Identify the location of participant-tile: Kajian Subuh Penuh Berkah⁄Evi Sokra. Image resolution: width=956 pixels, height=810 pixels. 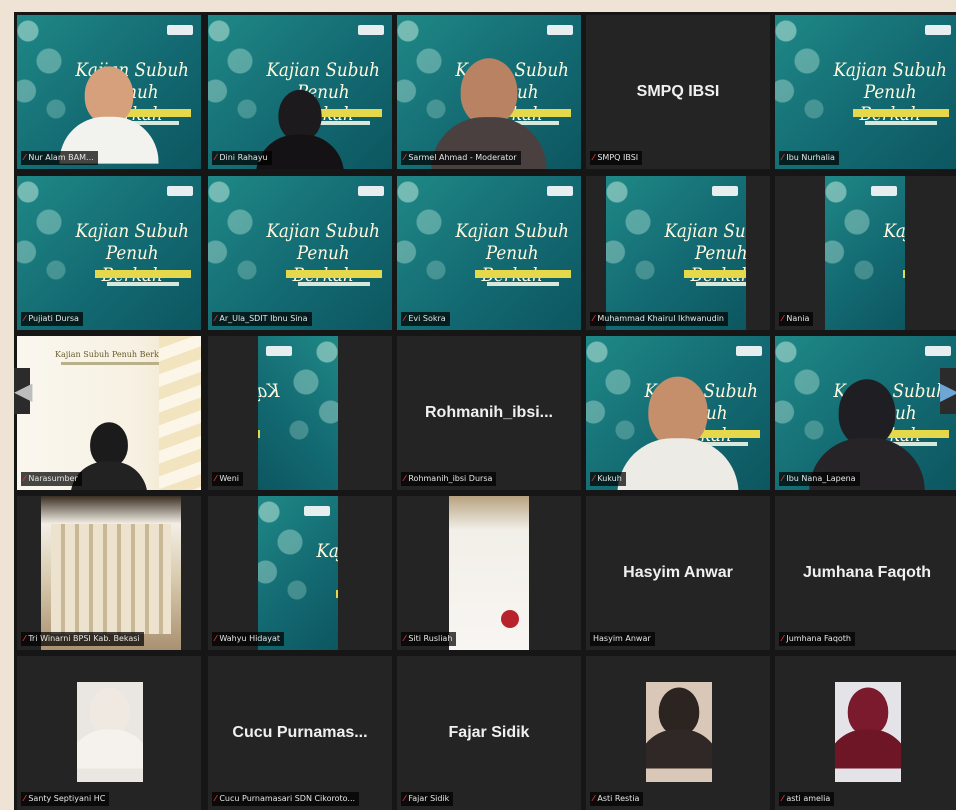
(489, 253).